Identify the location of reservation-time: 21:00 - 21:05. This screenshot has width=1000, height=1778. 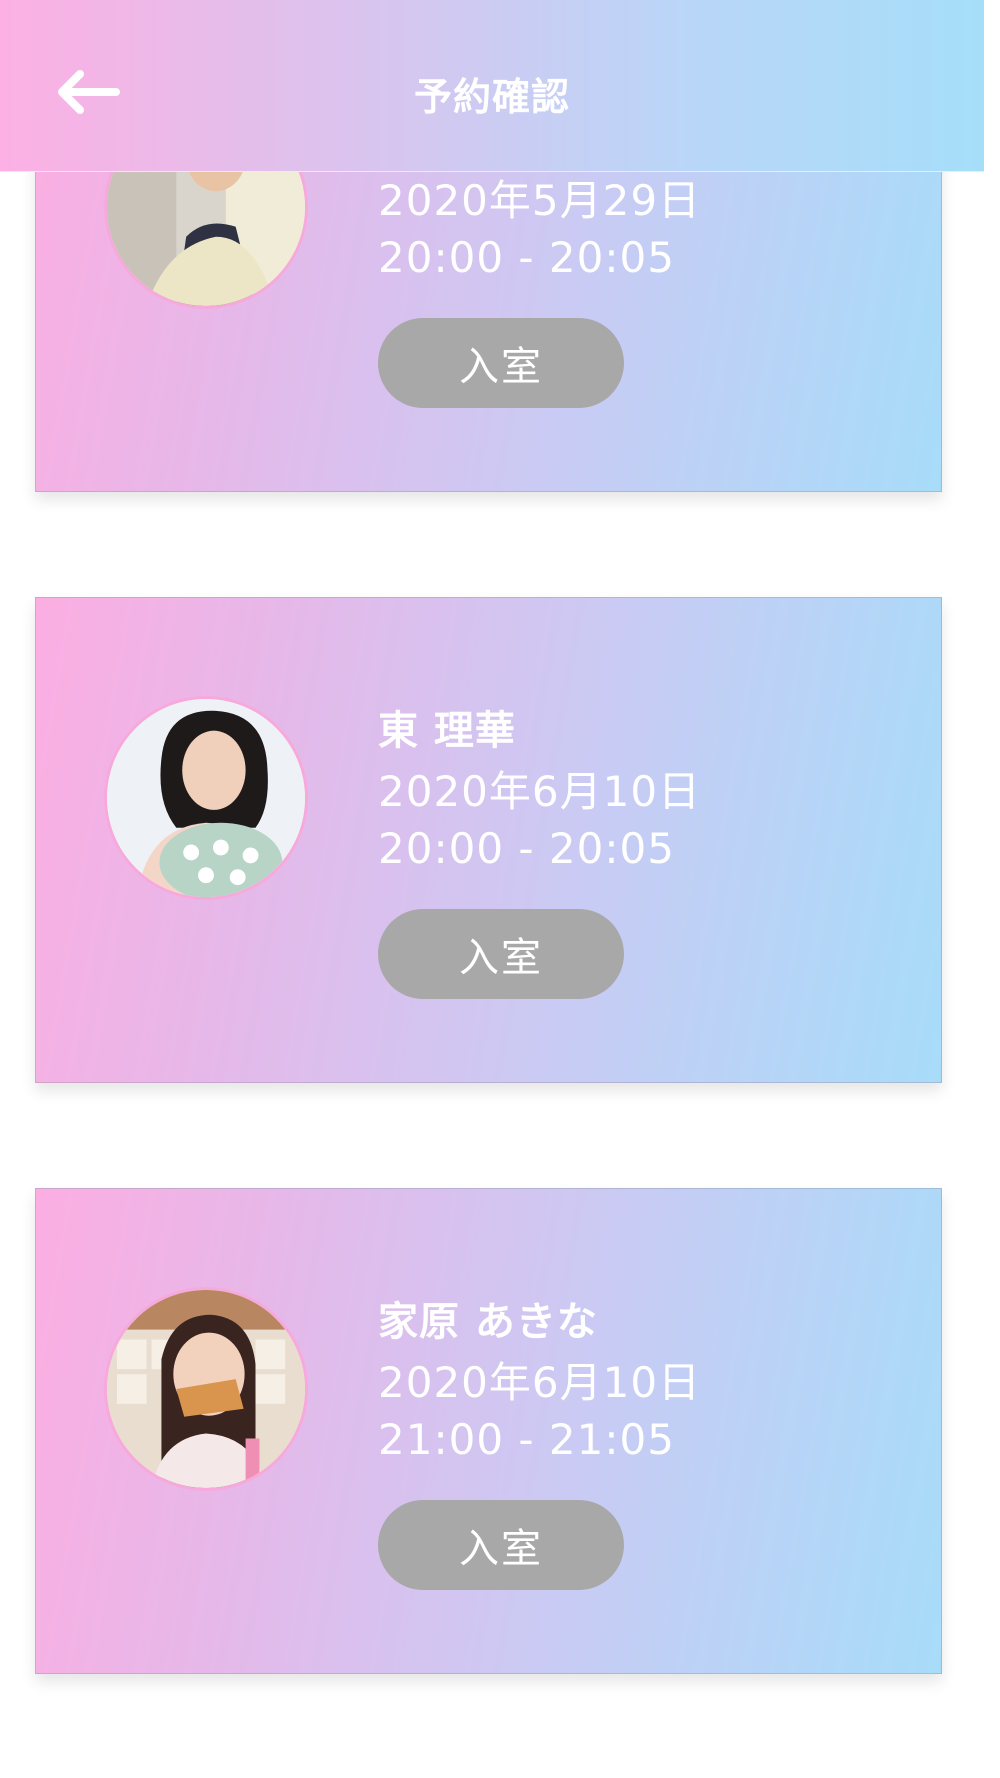
(526, 1439).